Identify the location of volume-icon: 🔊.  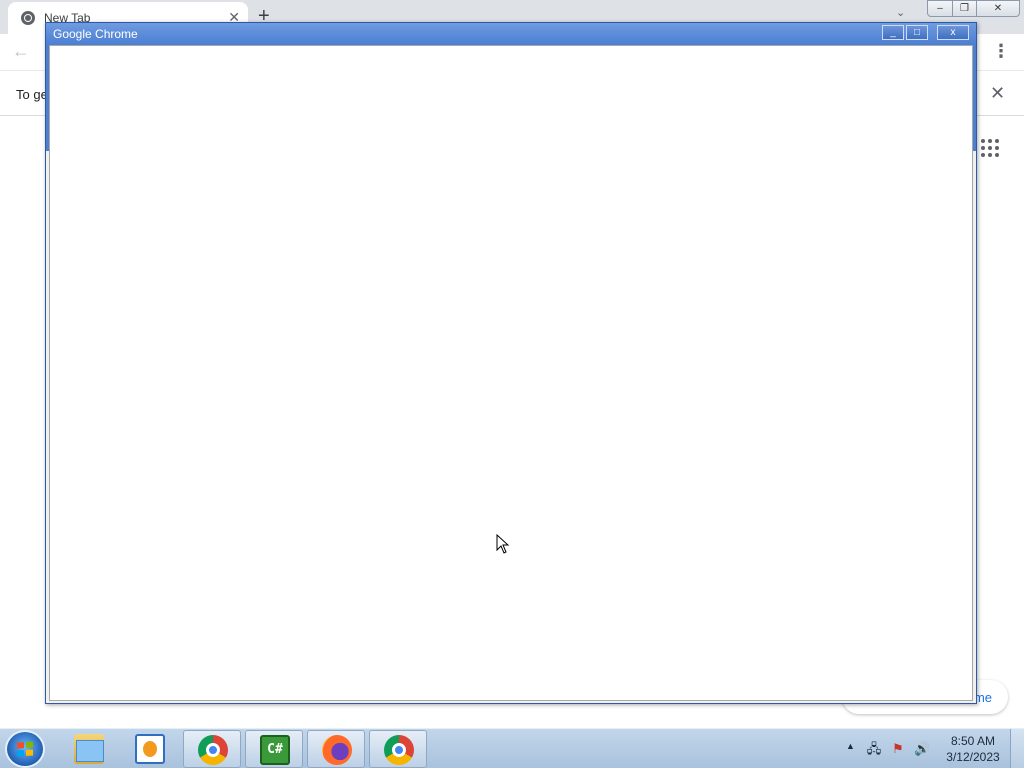
(922, 749).